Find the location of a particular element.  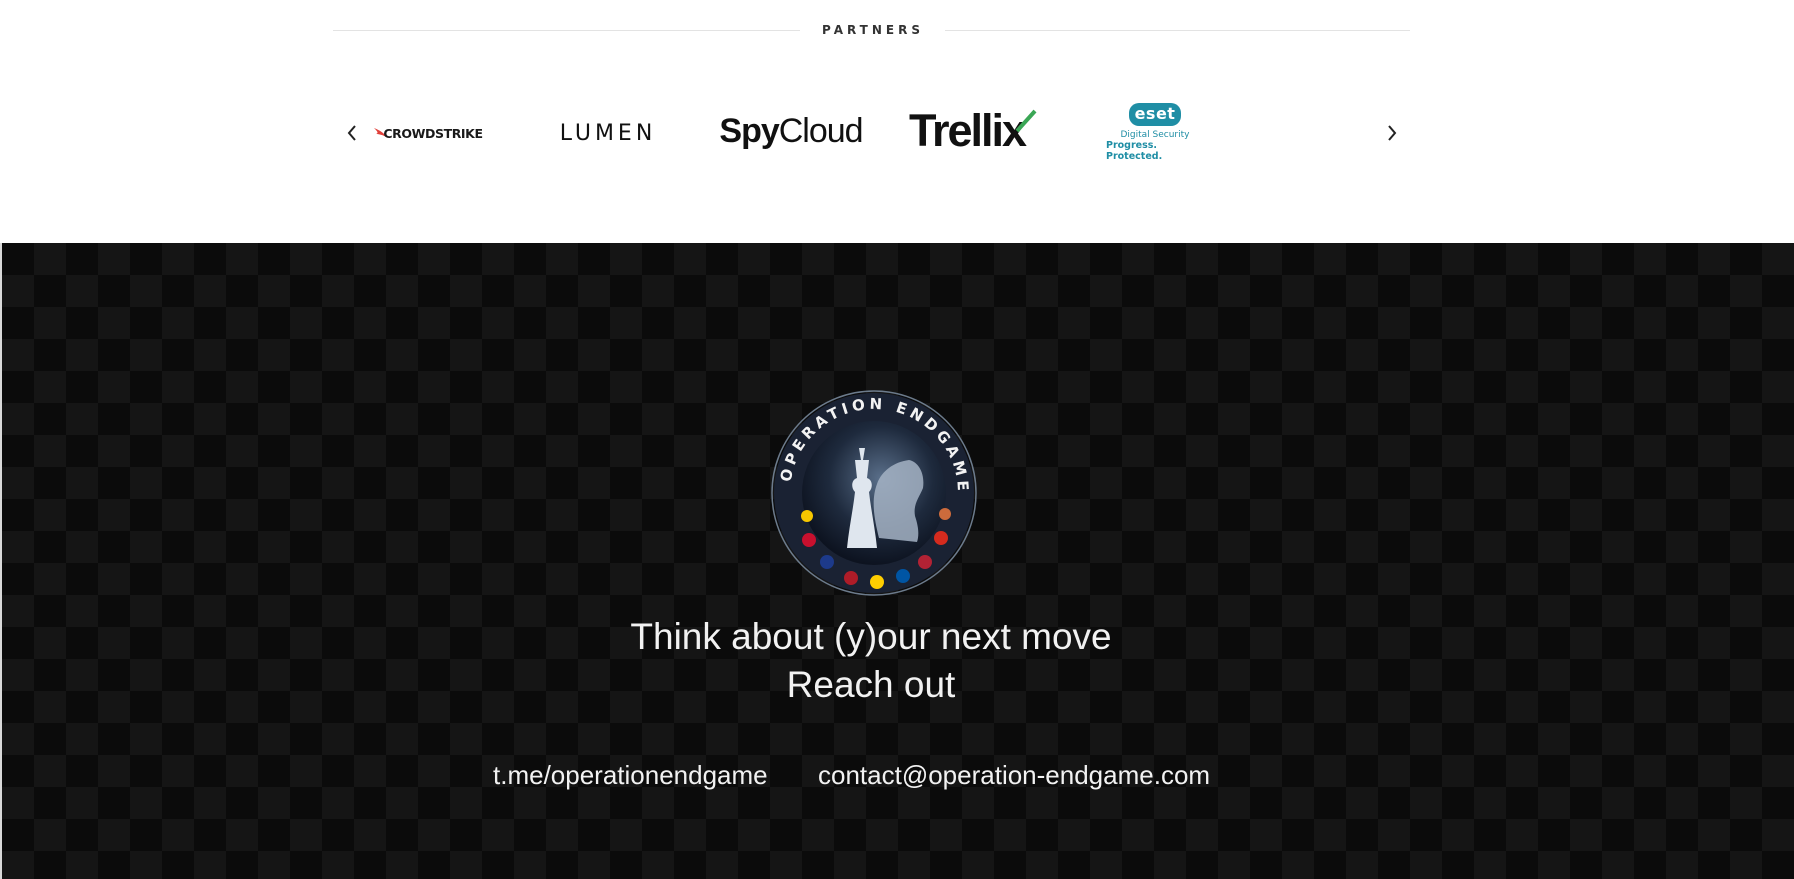

partner-logo-crowdstrike: CROWDSTRIKE is located at coordinates (428, 133).